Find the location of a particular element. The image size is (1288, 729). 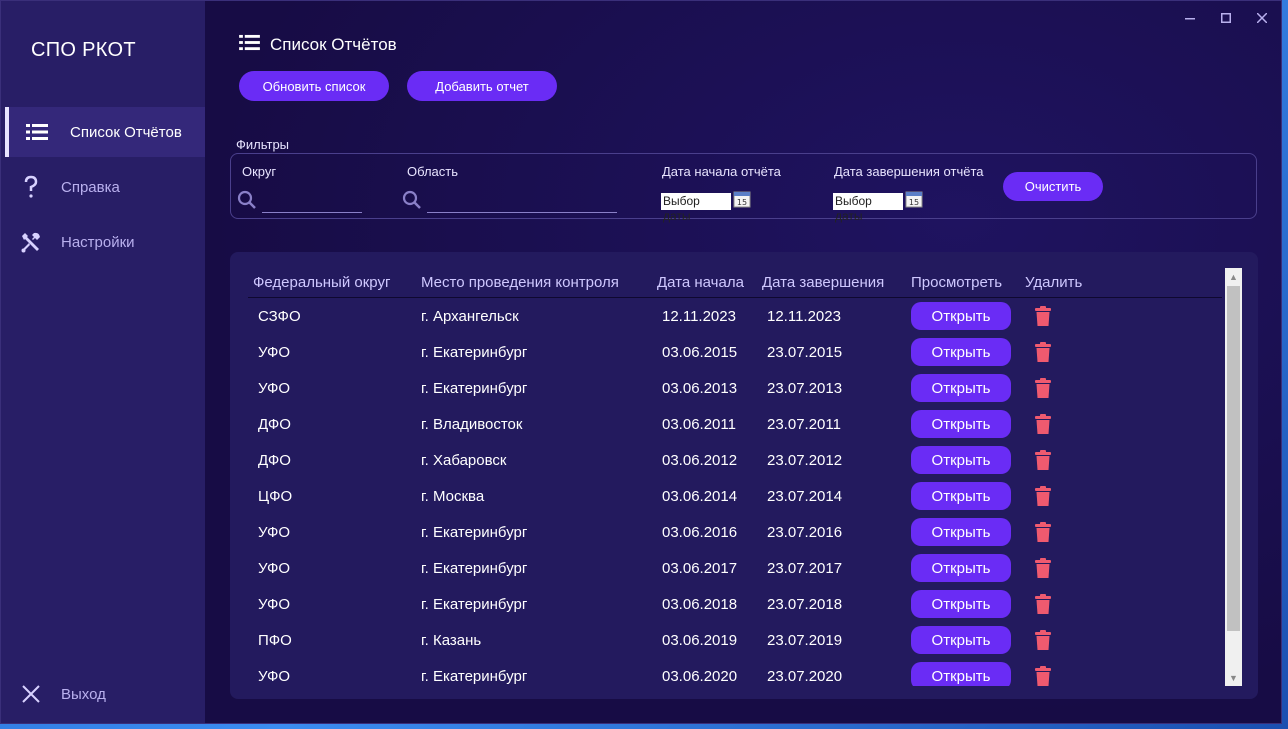

end-date-cell: 23.07.2015 is located at coordinates (805, 352).